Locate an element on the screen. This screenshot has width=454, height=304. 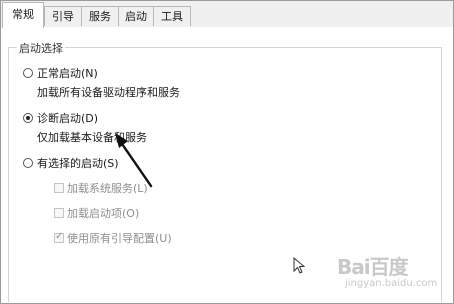
tab-general: 常规 is located at coordinates (23, 15).